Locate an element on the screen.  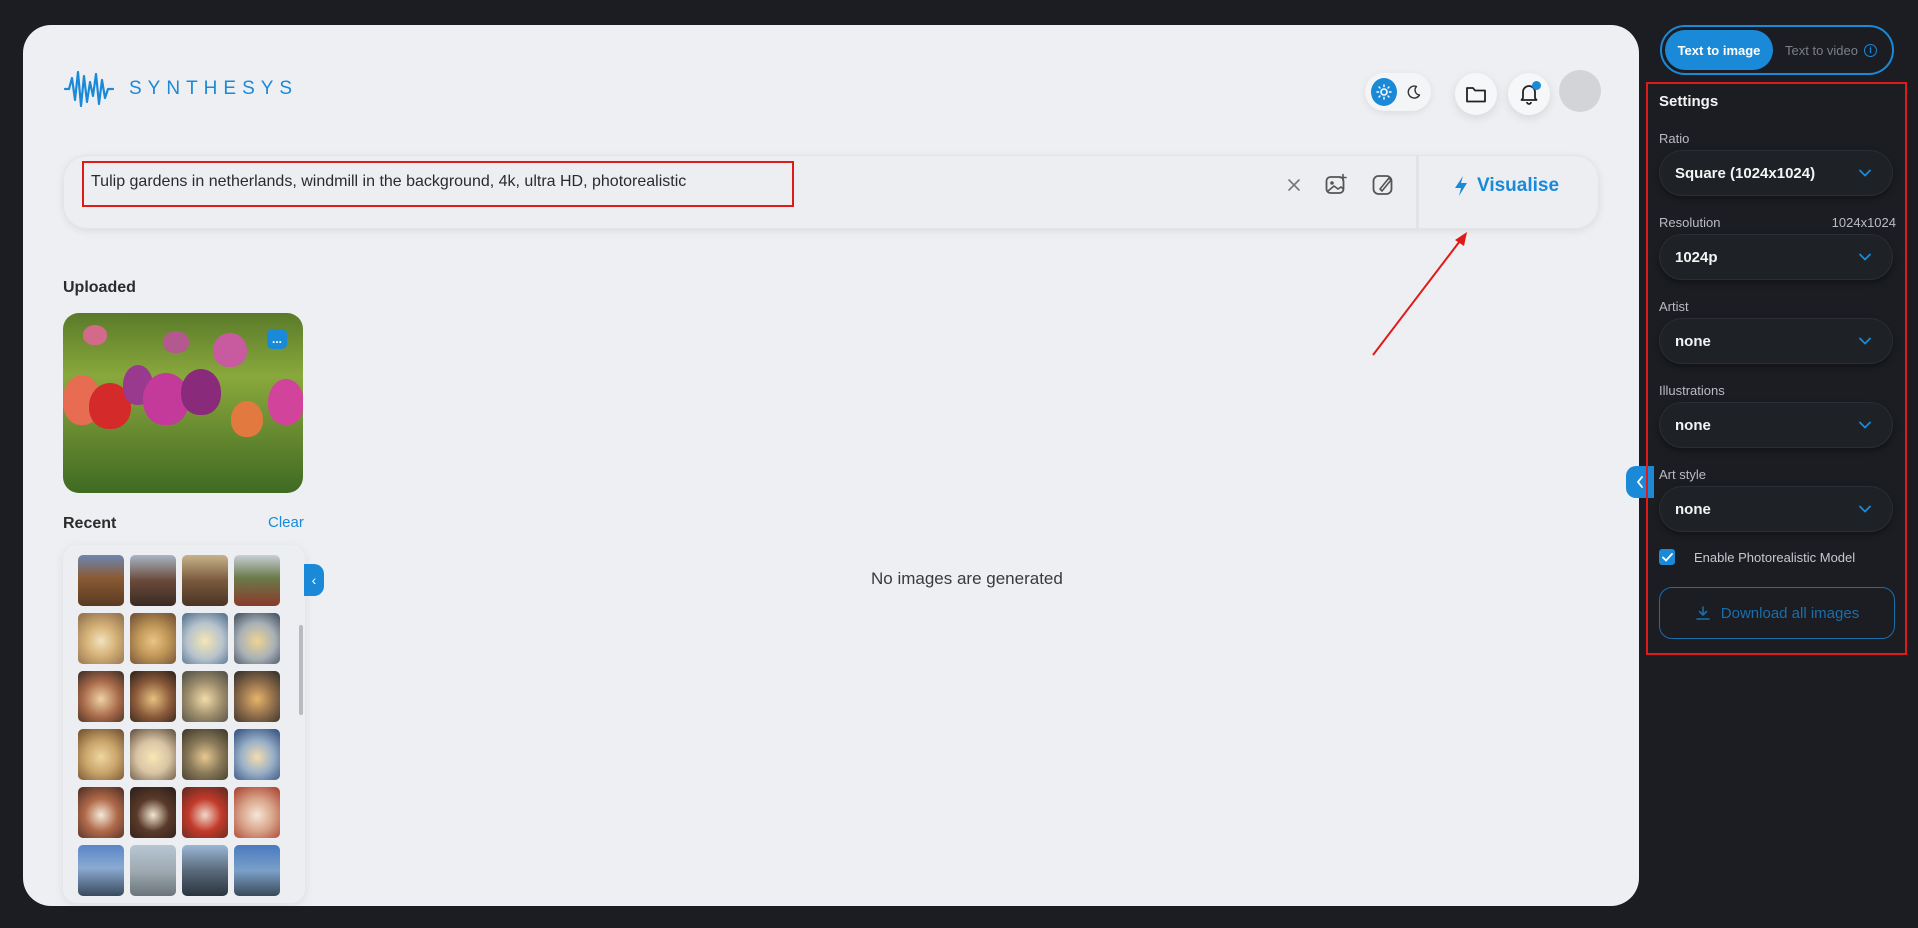
download-icon is located at coordinates (1702, 613).